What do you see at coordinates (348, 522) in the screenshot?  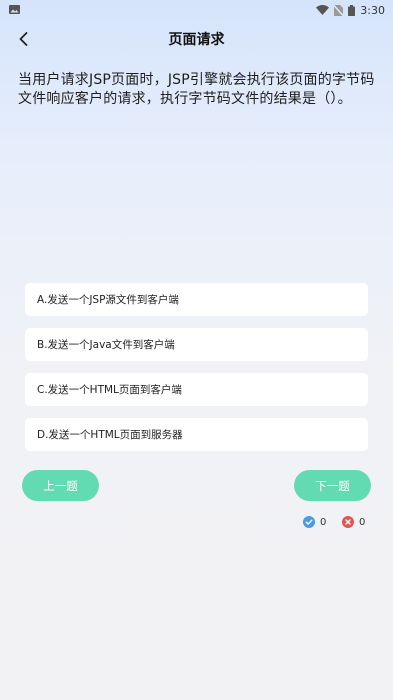 I see `x-circle-icon` at bounding box center [348, 522].